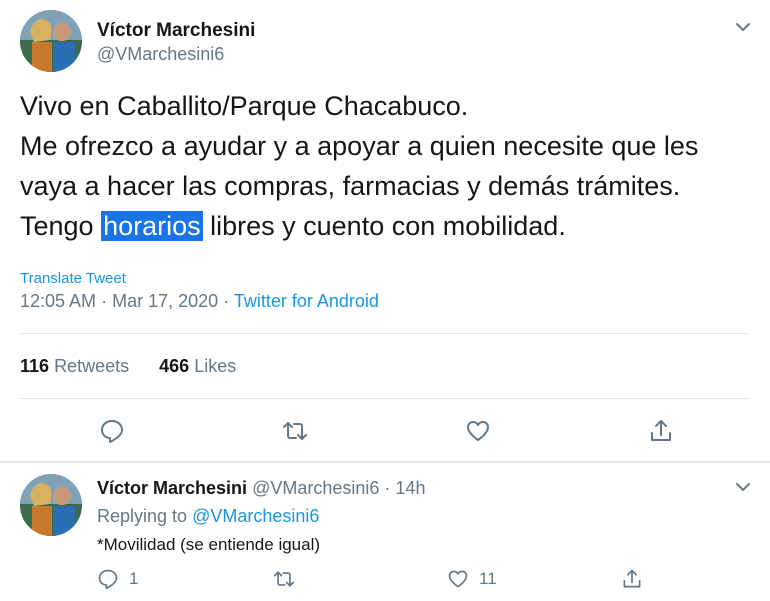  Describe the element at coordinates (410, 488) in the screenshot. I see `reply-age: 14h` at that location.